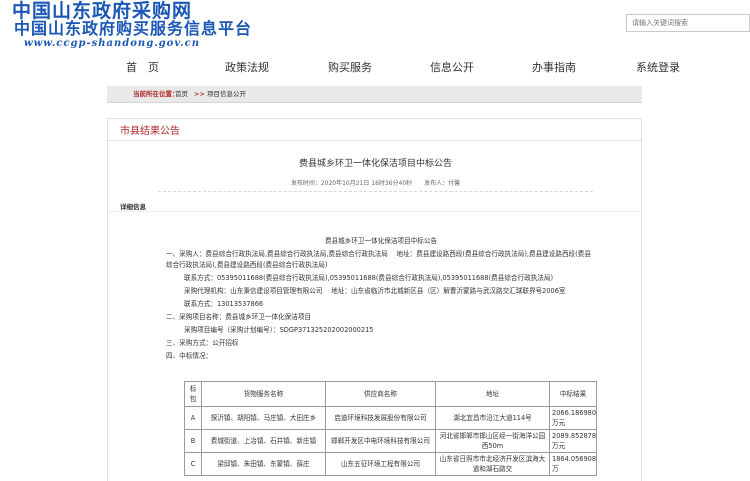 The height and width of the screenshot is (481, 750). What do you see at coordinates (375, 211) in the screenshot?
I see `detail-divider` at bounding box center [375, 211].